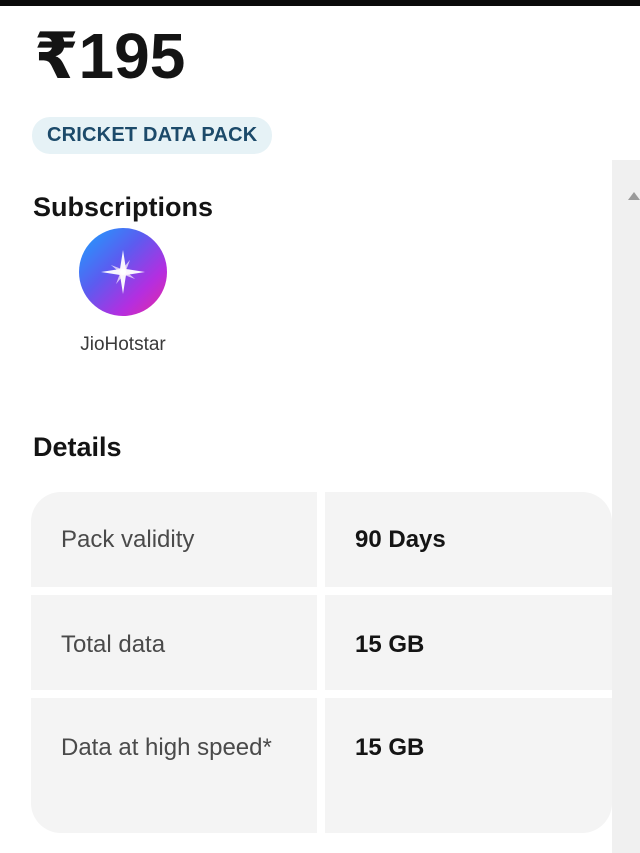  Describe the element at coordinates (174, 765) in the screenshot. I see `high-speed-data-label: Data at high speed*` at that location.